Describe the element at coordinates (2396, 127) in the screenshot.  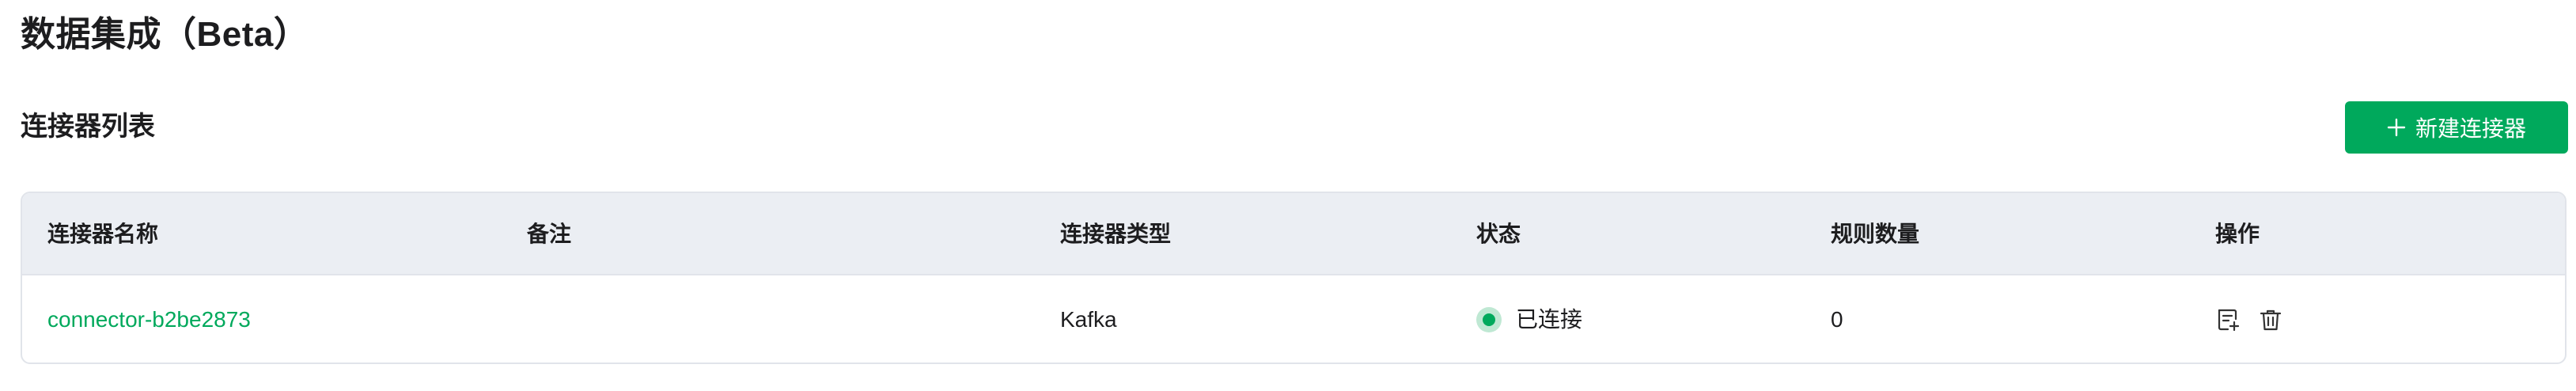
I see `plus-icon` at that location.